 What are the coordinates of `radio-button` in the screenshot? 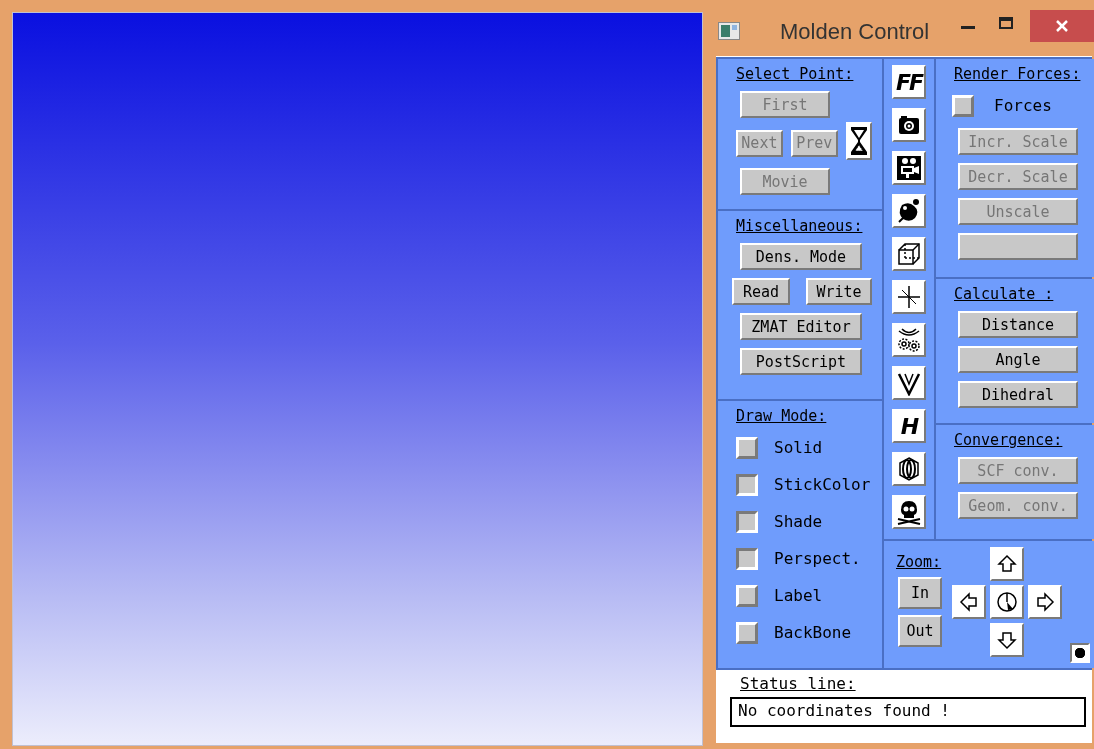 It's located at (1080, 653).